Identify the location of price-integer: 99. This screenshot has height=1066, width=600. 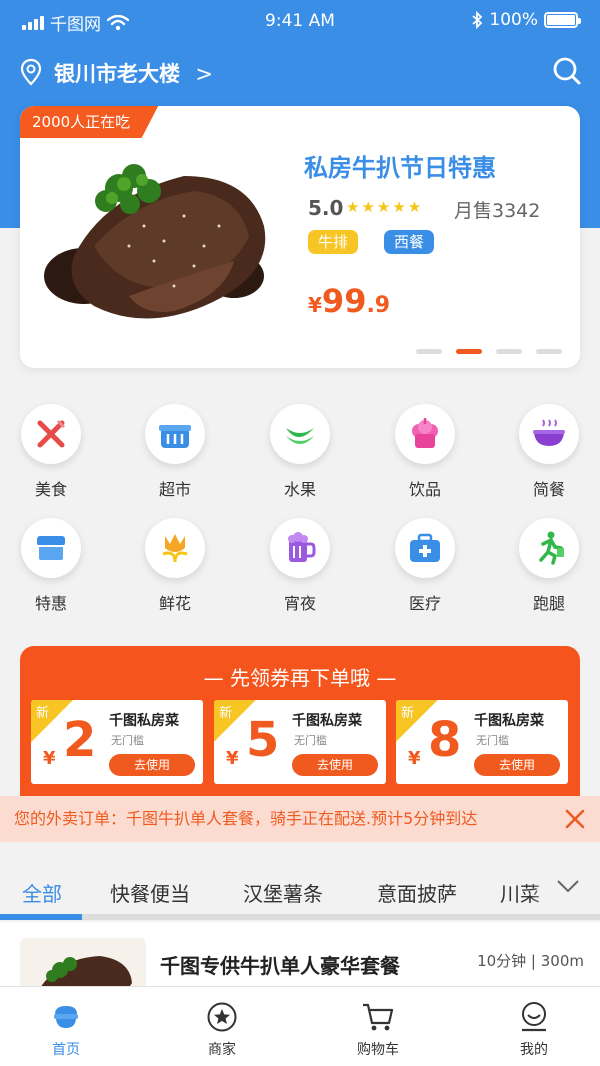
(344, 301).